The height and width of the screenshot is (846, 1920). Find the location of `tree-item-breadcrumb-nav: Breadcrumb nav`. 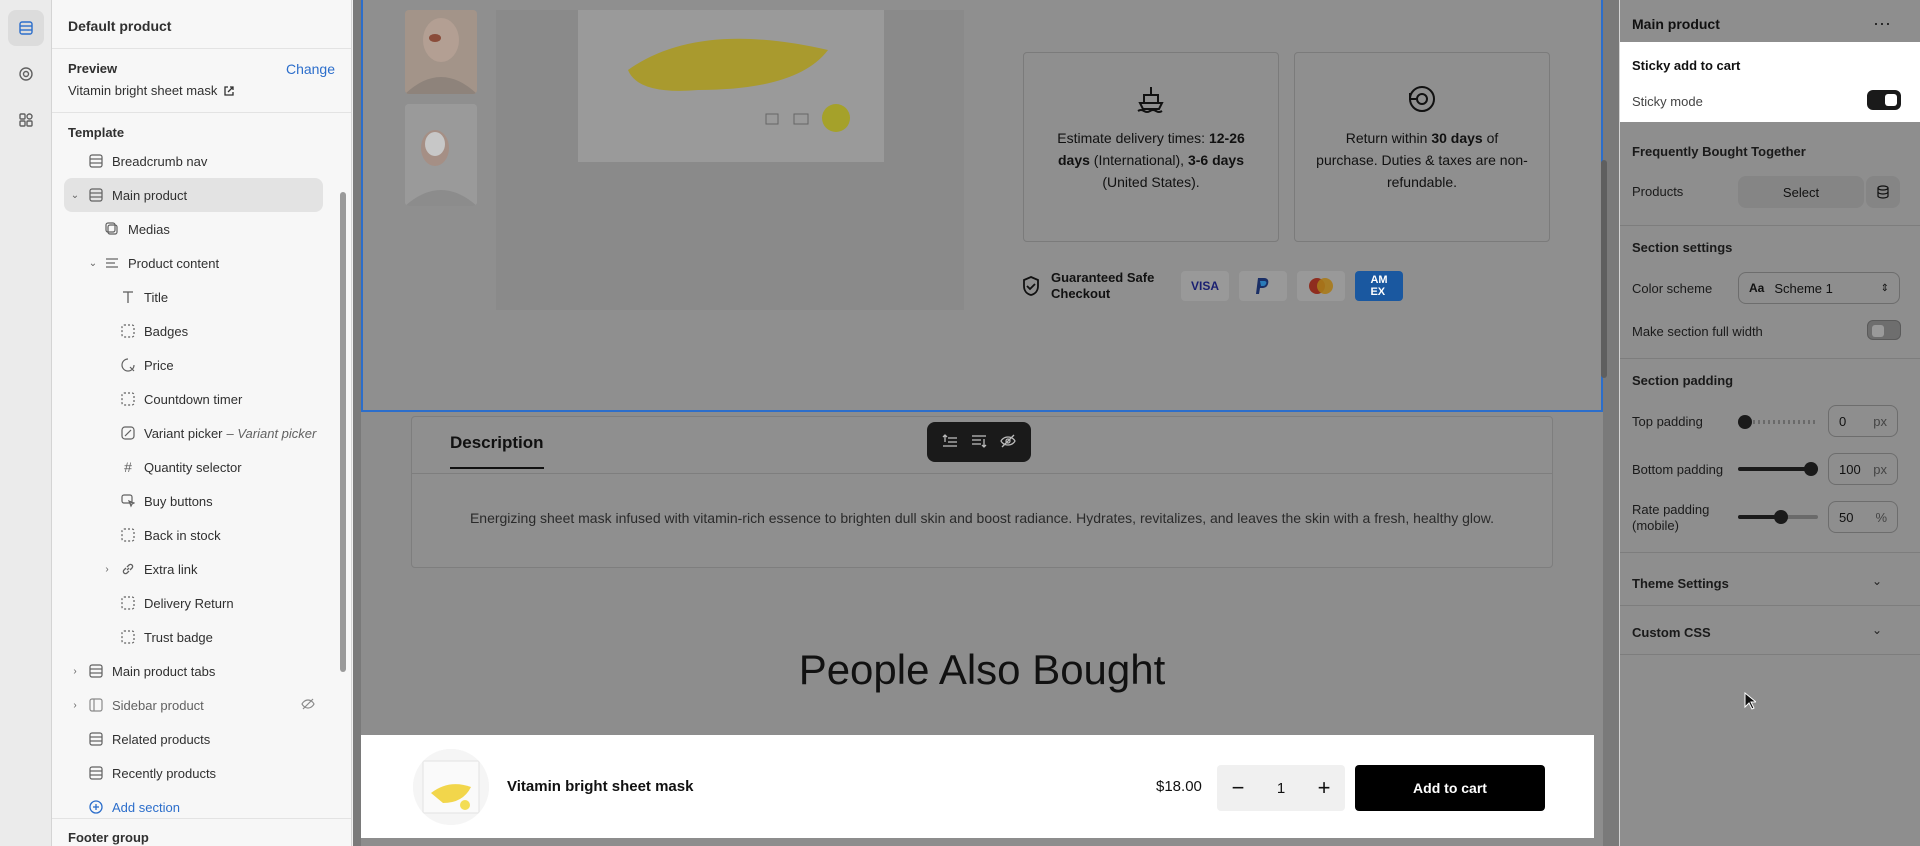

tree-item-breadcrumb-nav: Breadcrumb nav is located at coordinates (201, 161).